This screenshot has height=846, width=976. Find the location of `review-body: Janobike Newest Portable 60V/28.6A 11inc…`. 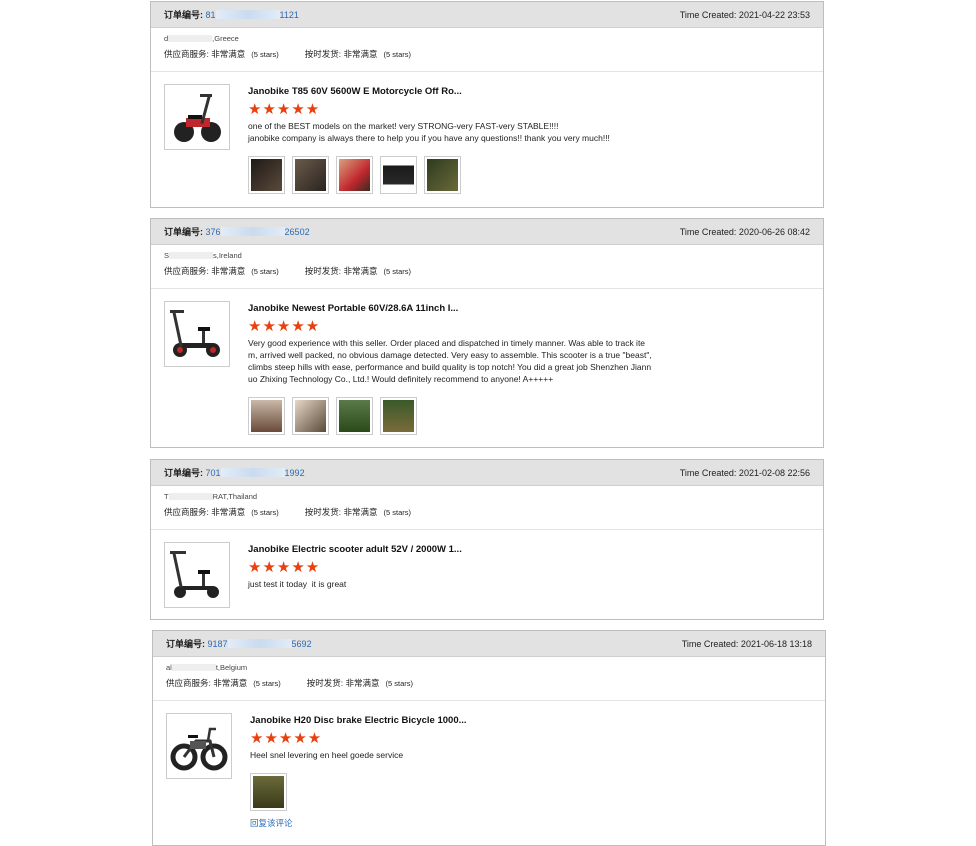

review-body: Janobike Newest Portable 60V/28.6A 11inc… is located at coordinates (487, 362).